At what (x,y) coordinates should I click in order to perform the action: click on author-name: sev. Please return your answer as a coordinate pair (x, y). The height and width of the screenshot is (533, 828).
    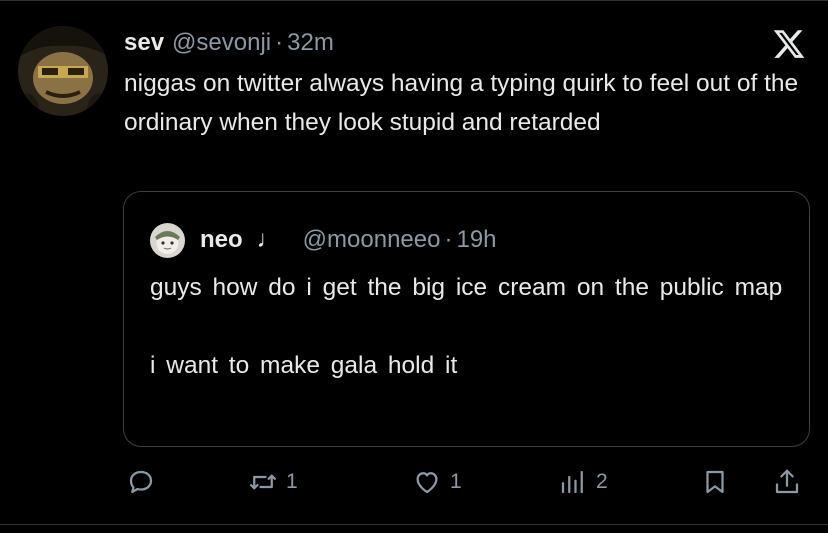
    Looking at the image, I should click on (144, 43).